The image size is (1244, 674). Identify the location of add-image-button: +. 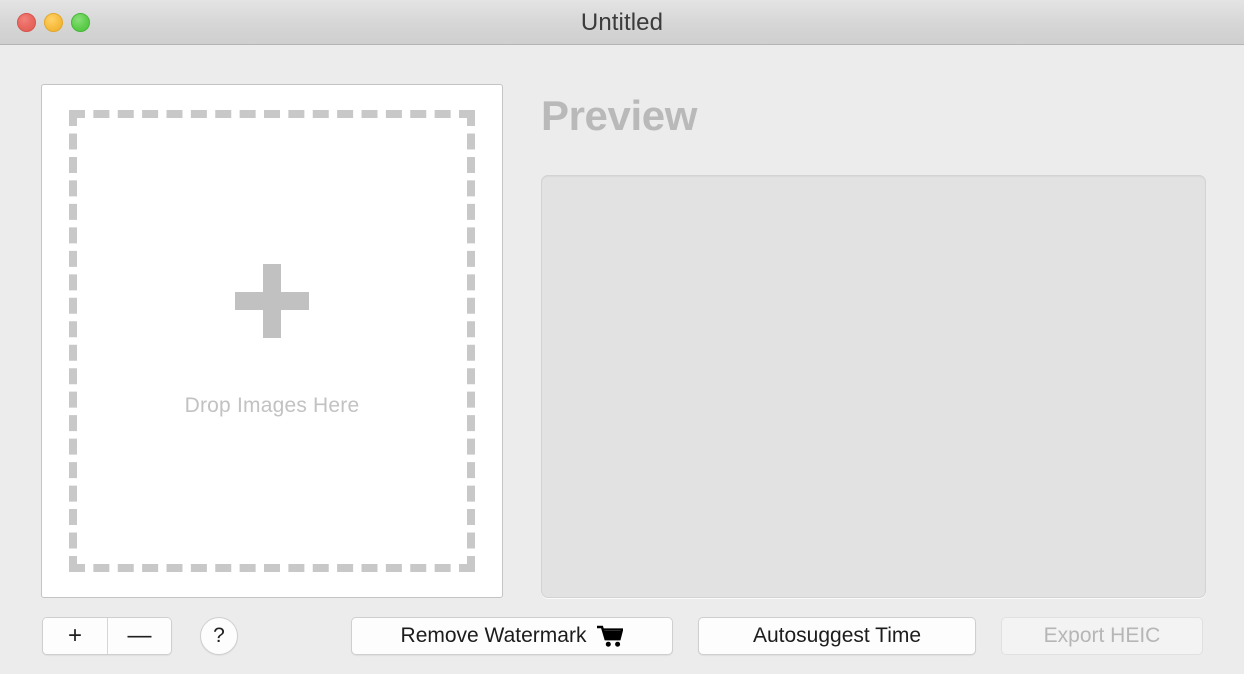
(75, 636).